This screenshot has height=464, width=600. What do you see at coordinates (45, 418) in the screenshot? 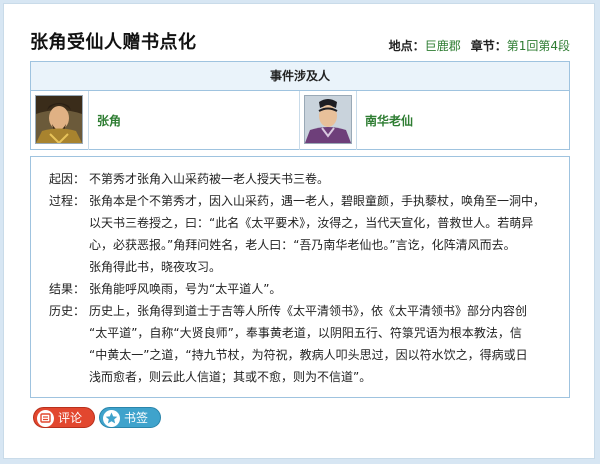
I see `comment-icon` at bounding box center [45, 418].